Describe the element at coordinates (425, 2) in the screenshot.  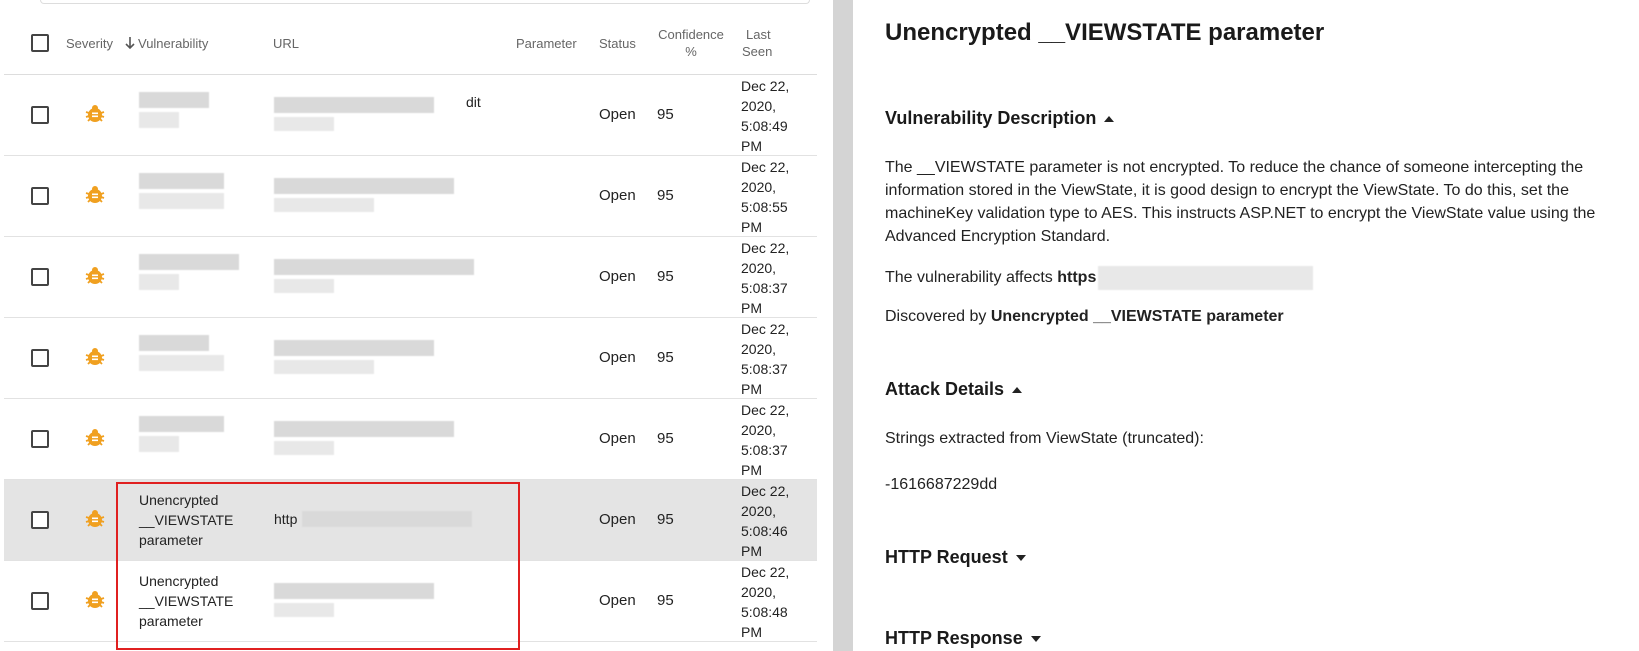
I see `search-bar-edge` at that location.